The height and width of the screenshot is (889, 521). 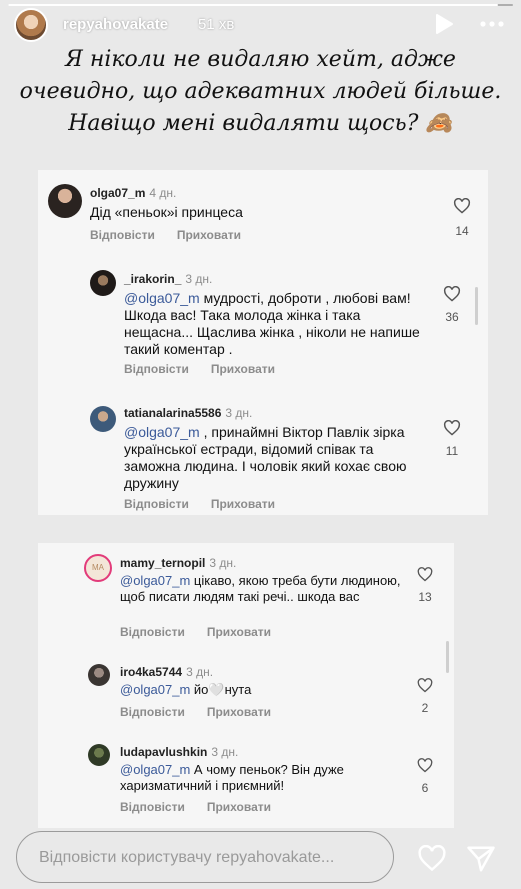 What do you see at coordinates (444, 26) in the screenshot?
I see `play-icon` at bounding box center [444, 26].